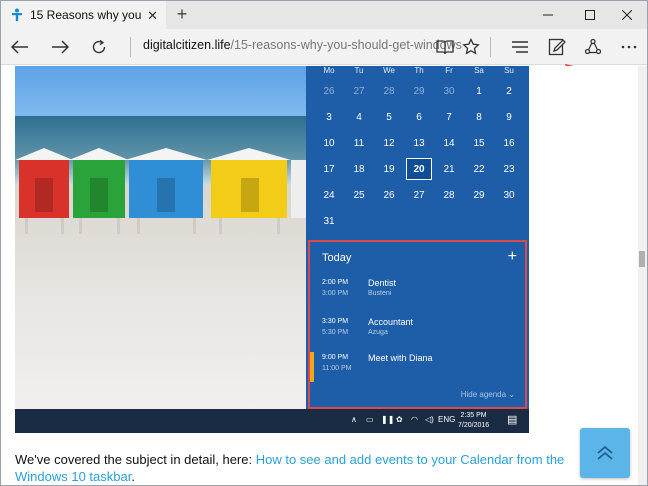  Describe the element at coordinates (187, 45) in the screenshot. I see `address-domain: digitalcitizen.life` at that location.